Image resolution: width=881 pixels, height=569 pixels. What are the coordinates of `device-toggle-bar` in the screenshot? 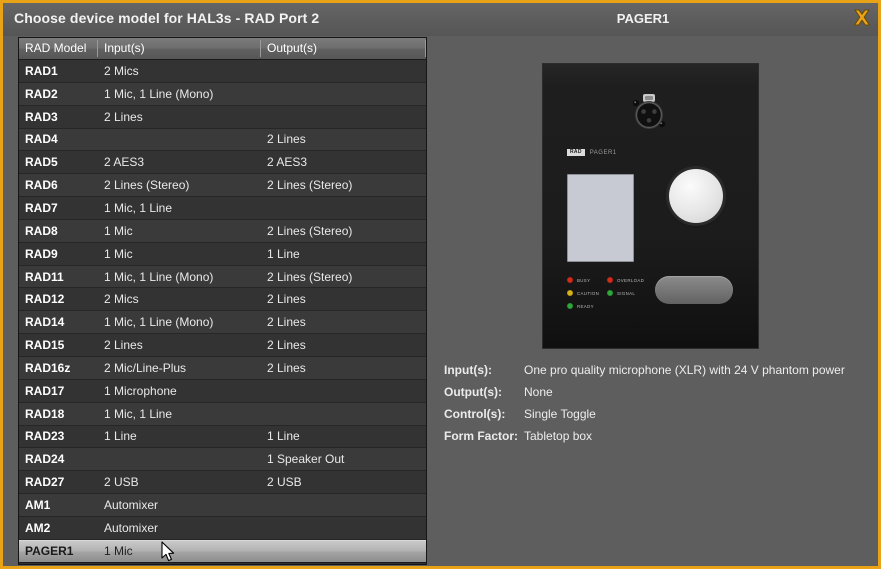 It's located at (694, 290).